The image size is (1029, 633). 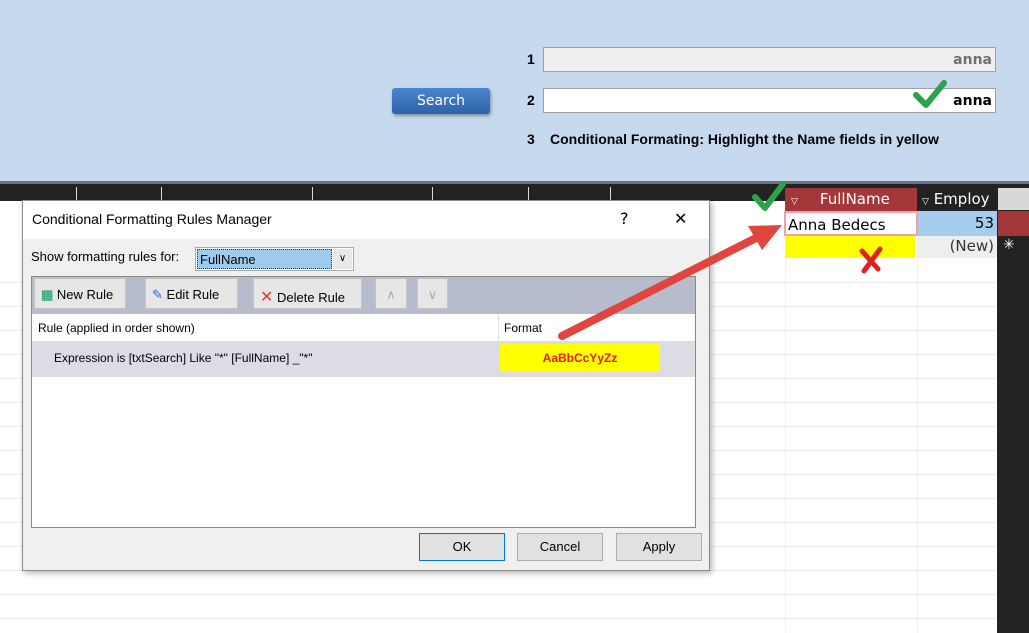 What do you see at coordinates (871, 260) in the screenshot?
I see `cross-icon` at bounding box center [871, 260].